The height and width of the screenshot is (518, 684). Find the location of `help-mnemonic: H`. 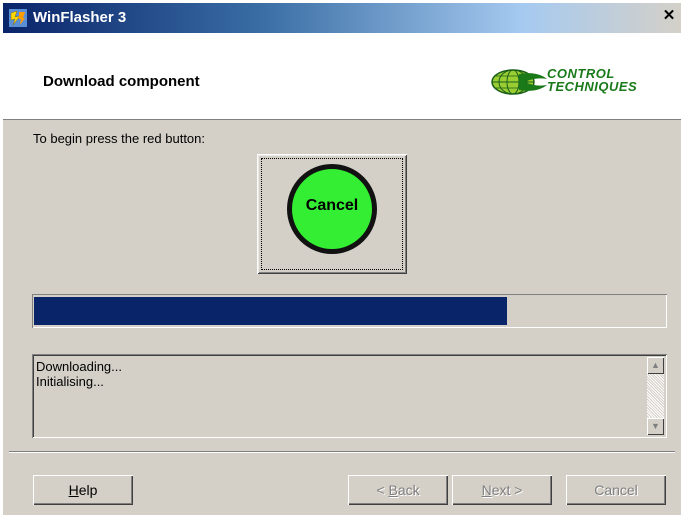

help-mnemonic: H is located at coordinates (73, 490).